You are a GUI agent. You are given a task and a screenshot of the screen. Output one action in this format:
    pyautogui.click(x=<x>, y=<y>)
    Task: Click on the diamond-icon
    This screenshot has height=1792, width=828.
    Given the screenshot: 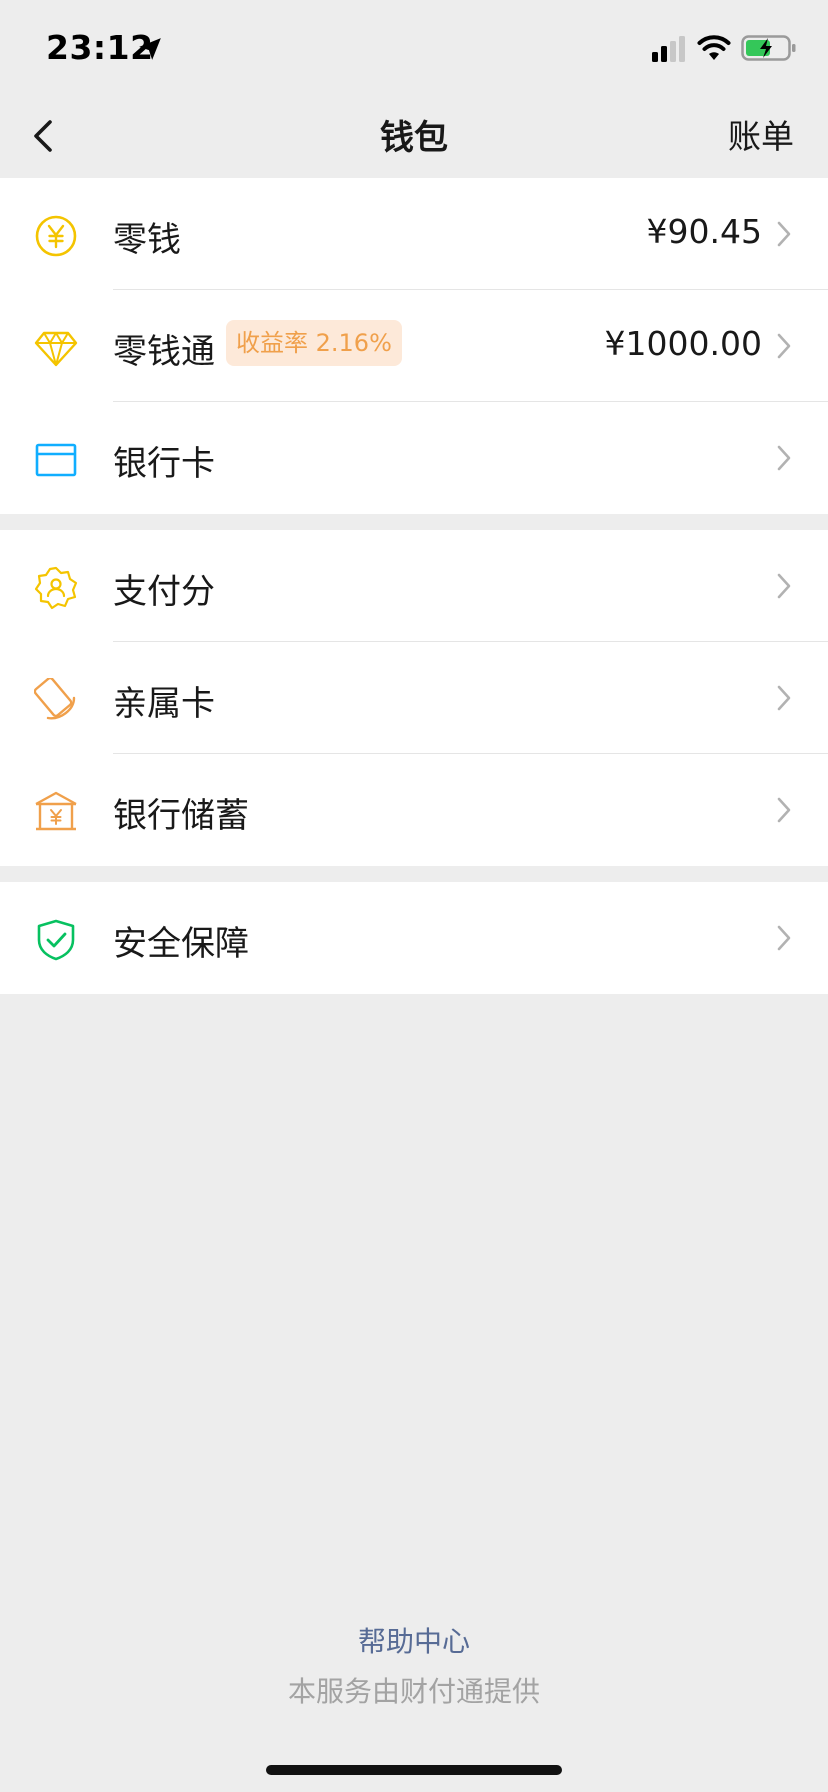 What is the action you would take?
    pyautogui.click(x=56, y=349)
    